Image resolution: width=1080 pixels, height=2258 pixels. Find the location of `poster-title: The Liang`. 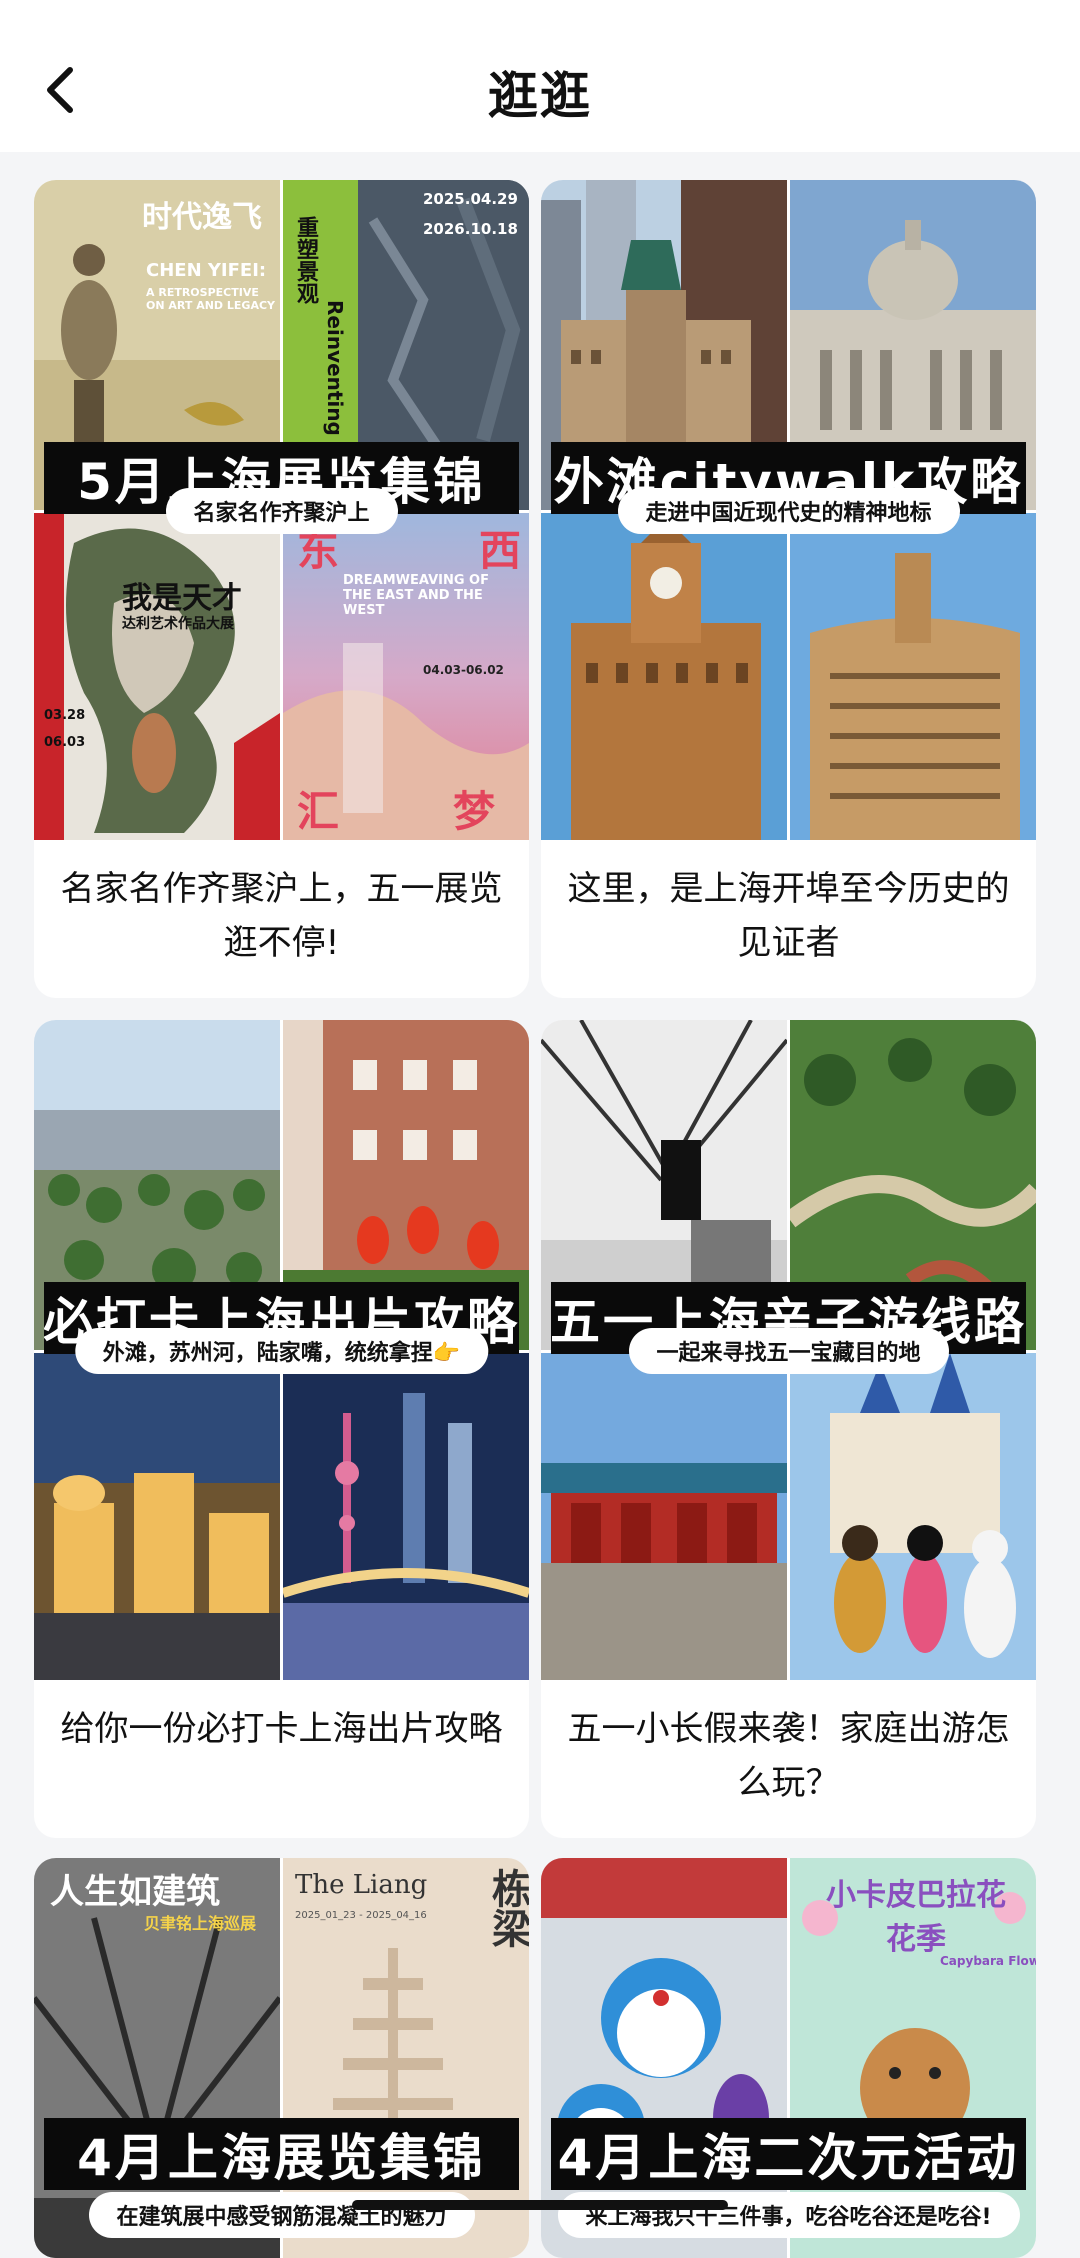

poster-title: The Liang is located at coordinates (361, 1885).